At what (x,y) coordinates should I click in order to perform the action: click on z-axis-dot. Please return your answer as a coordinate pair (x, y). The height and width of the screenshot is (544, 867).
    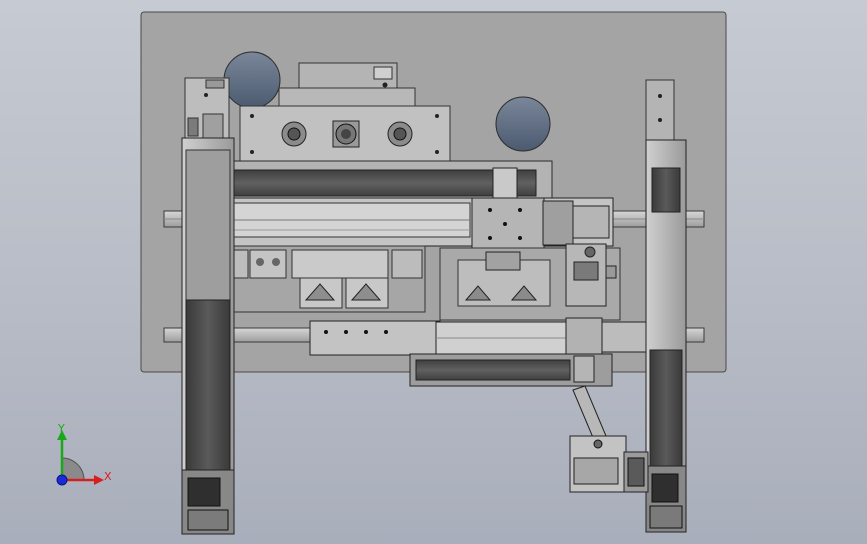
    Looking at the image, I should click on (62, 480).